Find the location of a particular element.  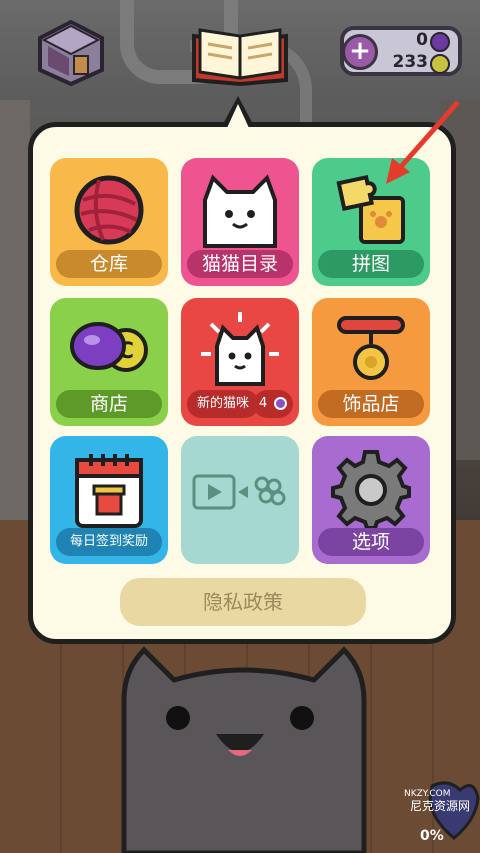

watermark-logo: NKZY.COM 尼克资源网 0% is located at coordinates (442, 812).